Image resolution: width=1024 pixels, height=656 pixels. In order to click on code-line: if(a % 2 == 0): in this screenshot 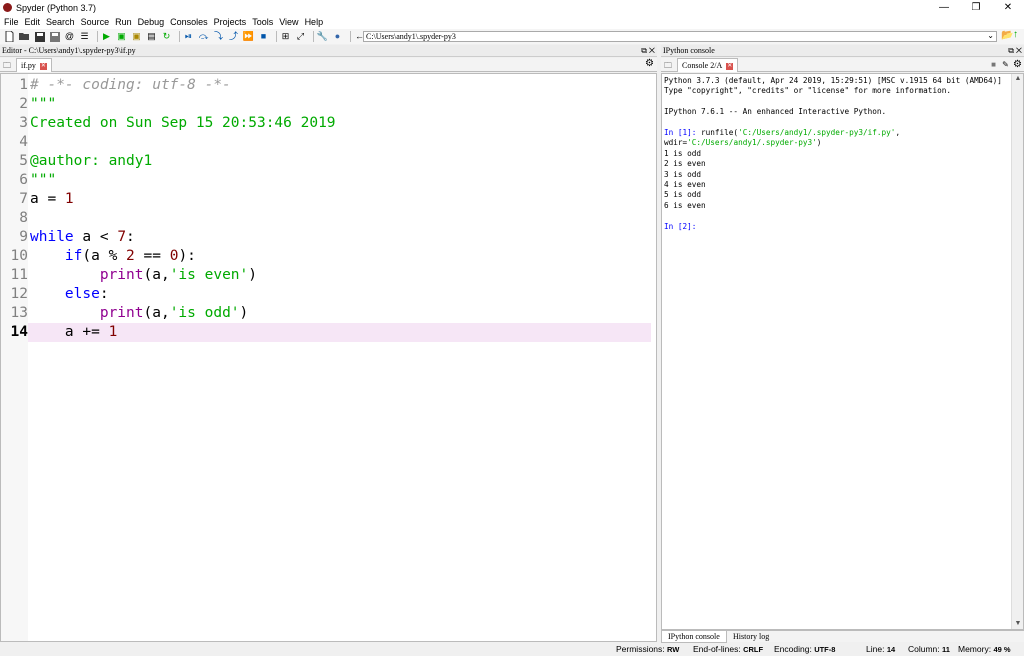, I will do `click(328, 256)`.